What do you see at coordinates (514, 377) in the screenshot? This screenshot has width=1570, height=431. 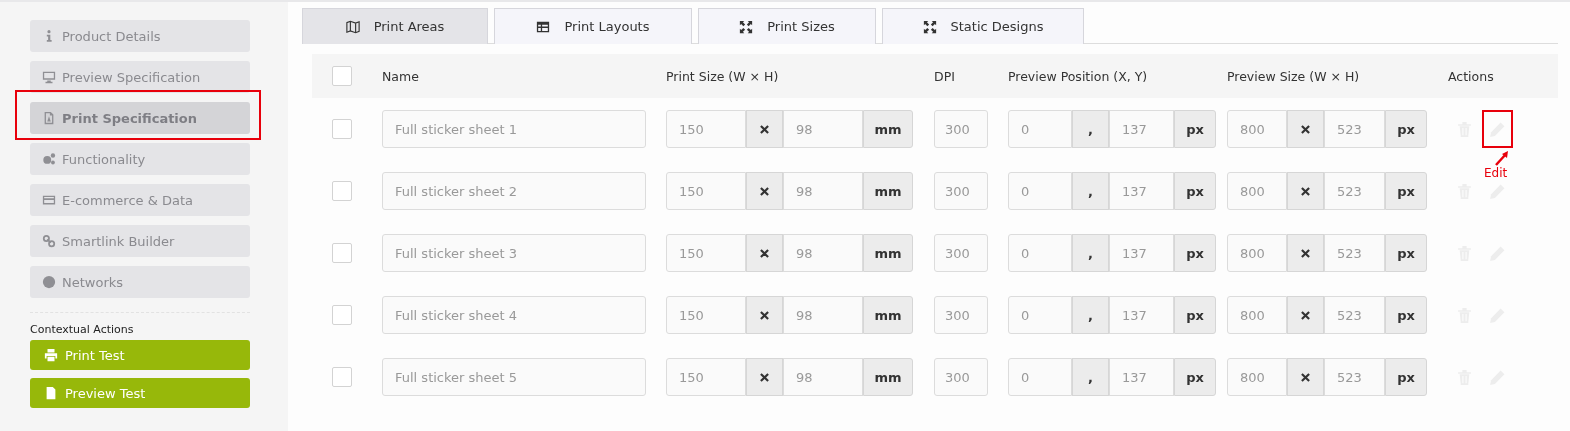 I see `name-field: Full sticker sheet 5` at bounding box center [514, 377].